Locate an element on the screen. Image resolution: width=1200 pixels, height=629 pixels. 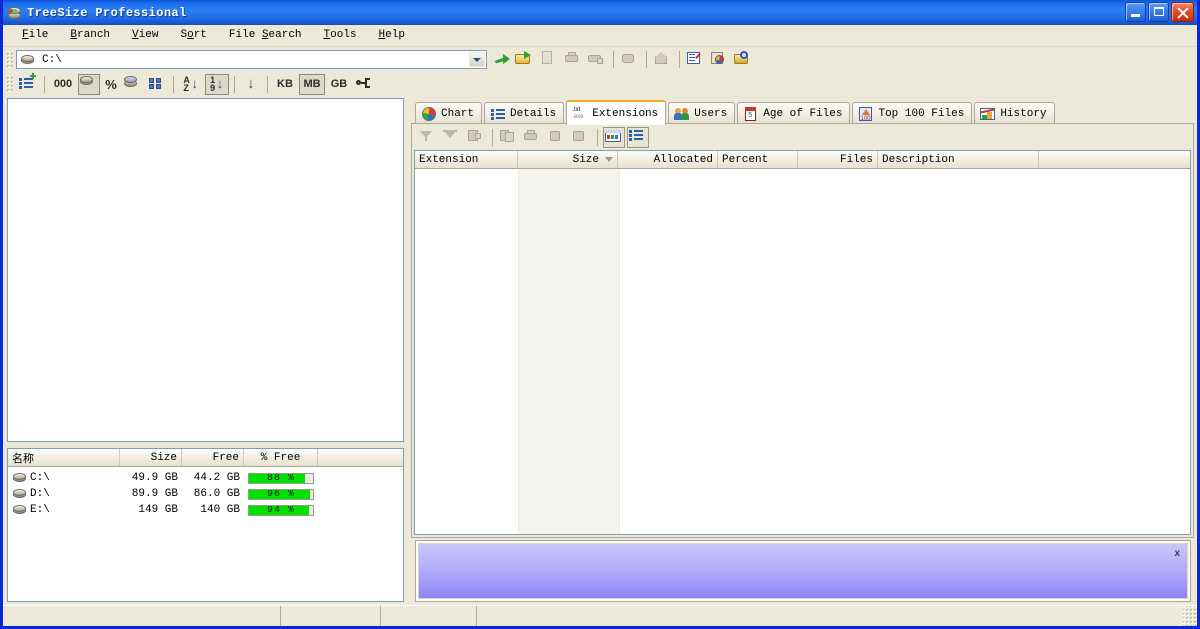
drive-row: E:\ 149 GB 140 GB 94 % is located at coordinates (205, 510).